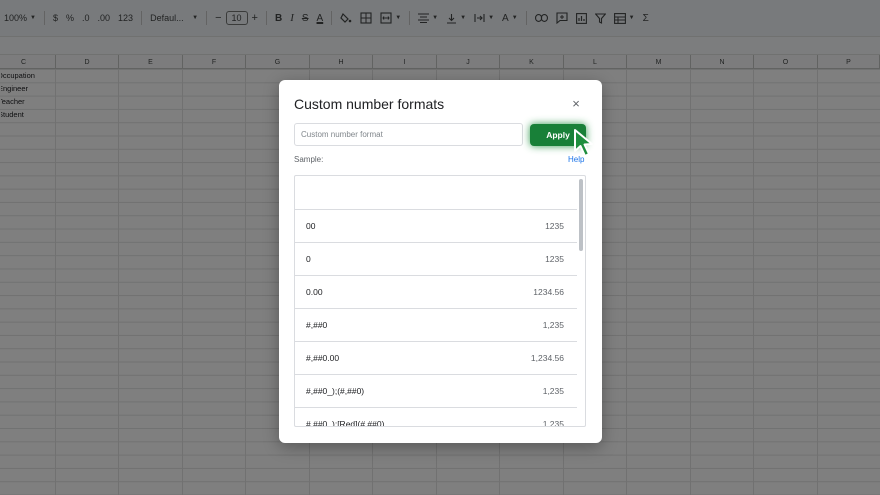 The image size is (880, 495). I want to click on format-sample: 1,234.56, so click(547, 358).